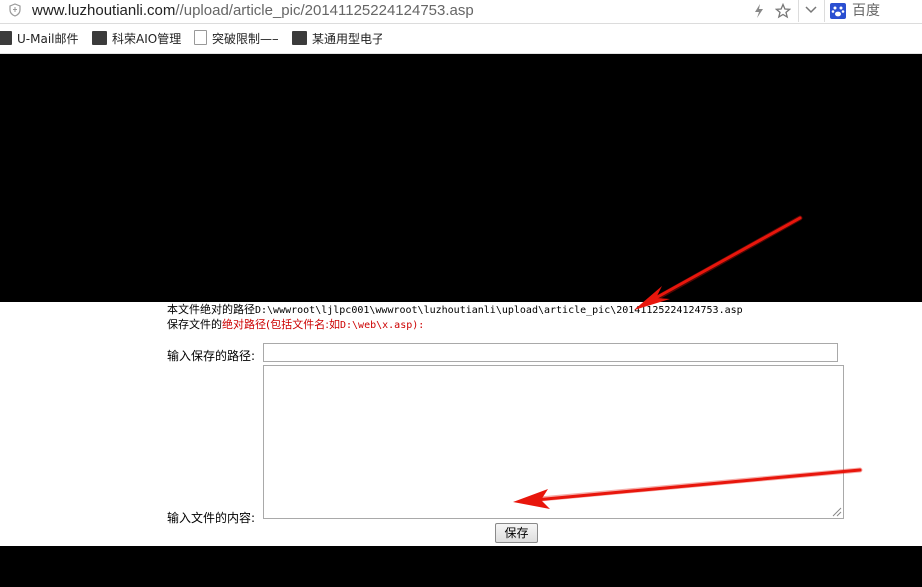  I want to click on black-panel-bottom, so click(461, 566).